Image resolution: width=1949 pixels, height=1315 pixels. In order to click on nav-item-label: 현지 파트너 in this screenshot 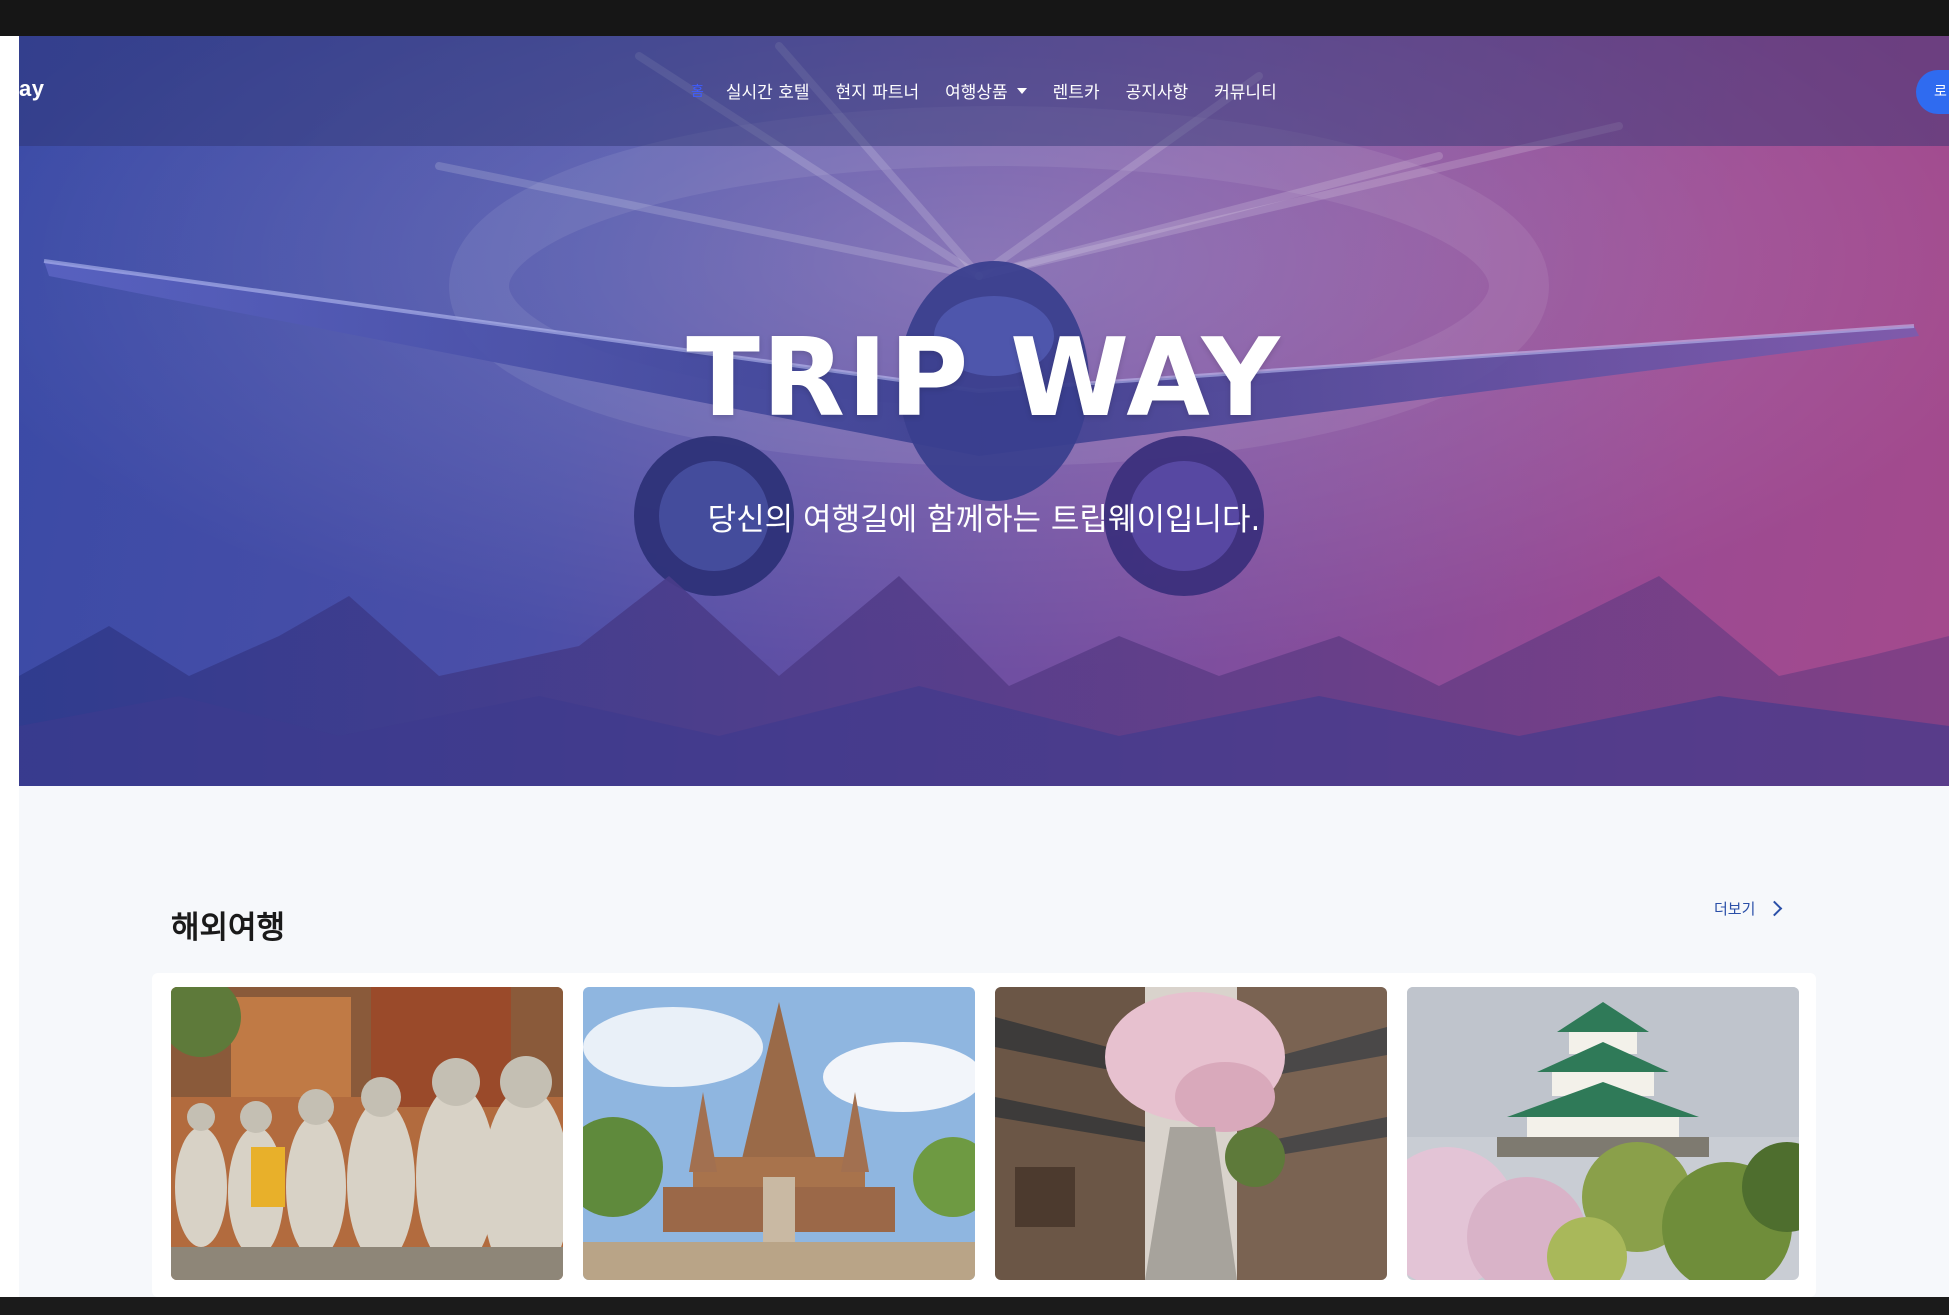, I will do `click(877, 93)`.